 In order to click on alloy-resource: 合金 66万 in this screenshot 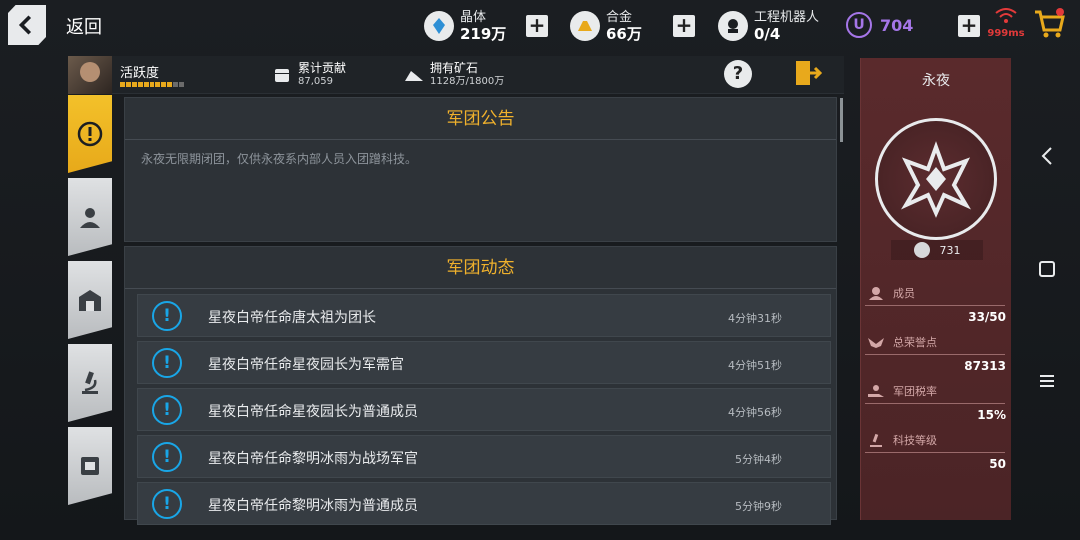, I will do `click(606, 26)`.